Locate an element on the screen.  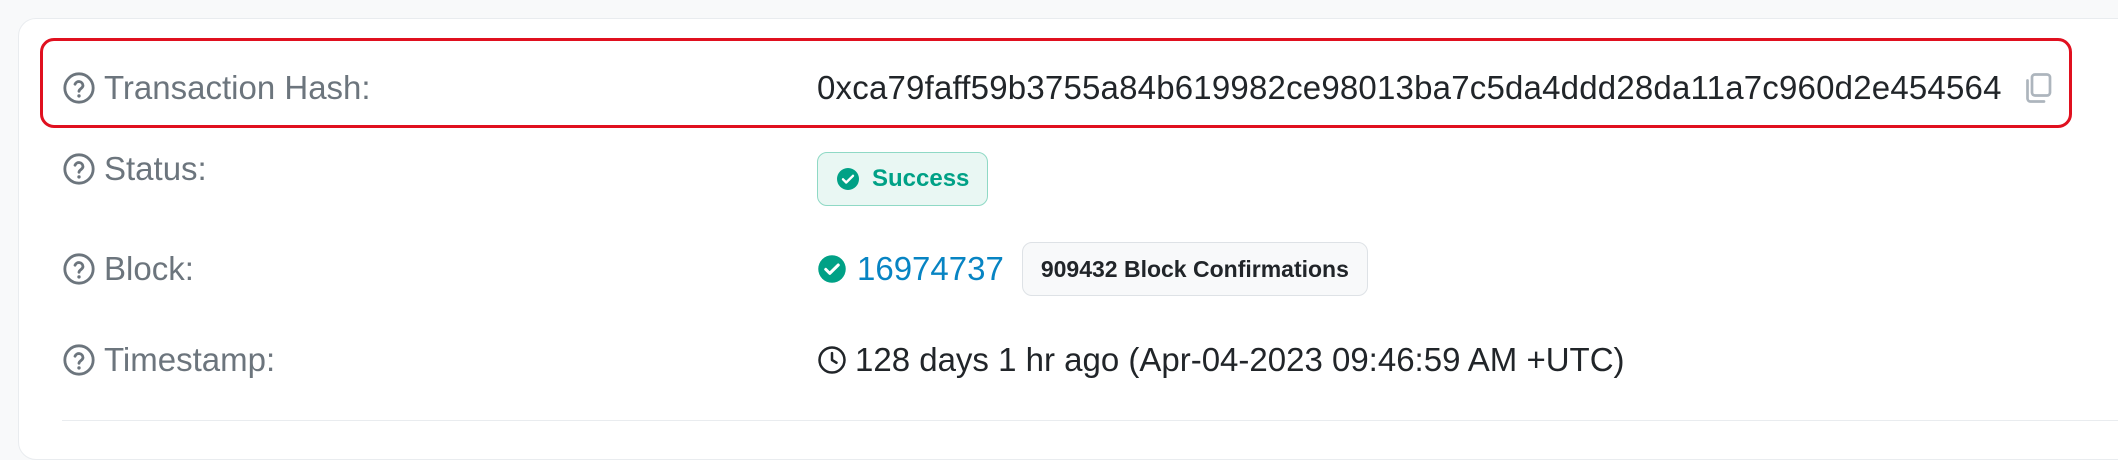
status-badge-text: Success is located at coordinates (921, 178).